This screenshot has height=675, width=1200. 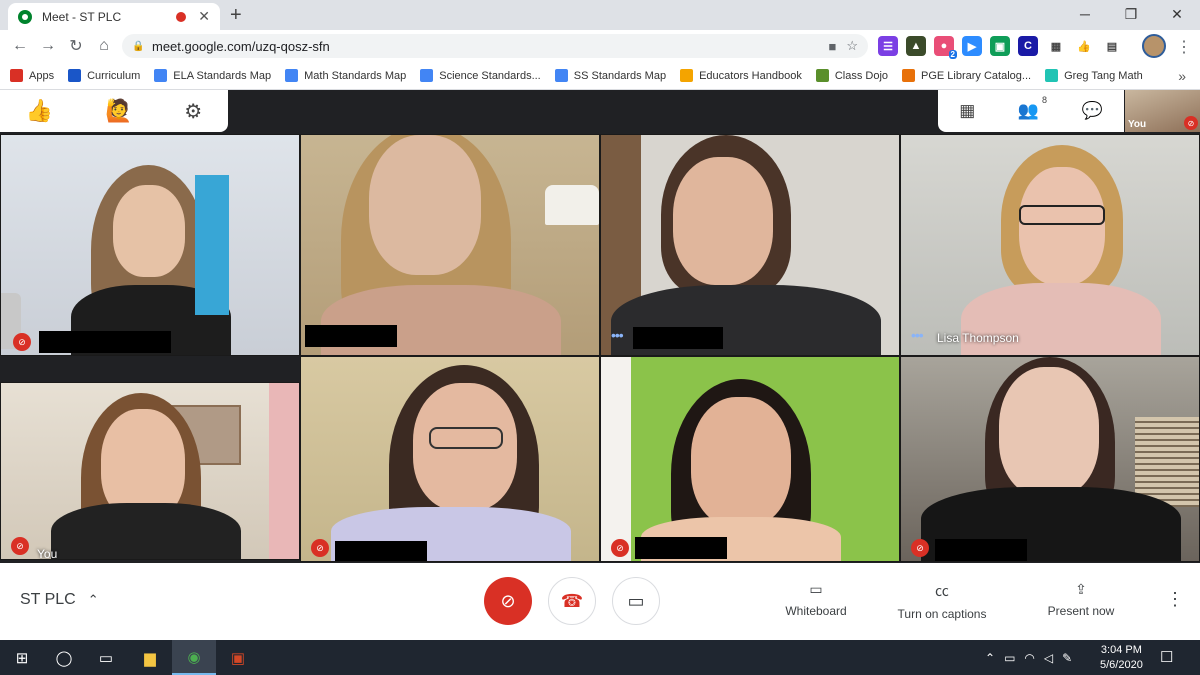 What do you see at coordinates (150, 471) in the screenshot?
I see `participant-tile: ⊘ You` at bounding box center [150, 471].